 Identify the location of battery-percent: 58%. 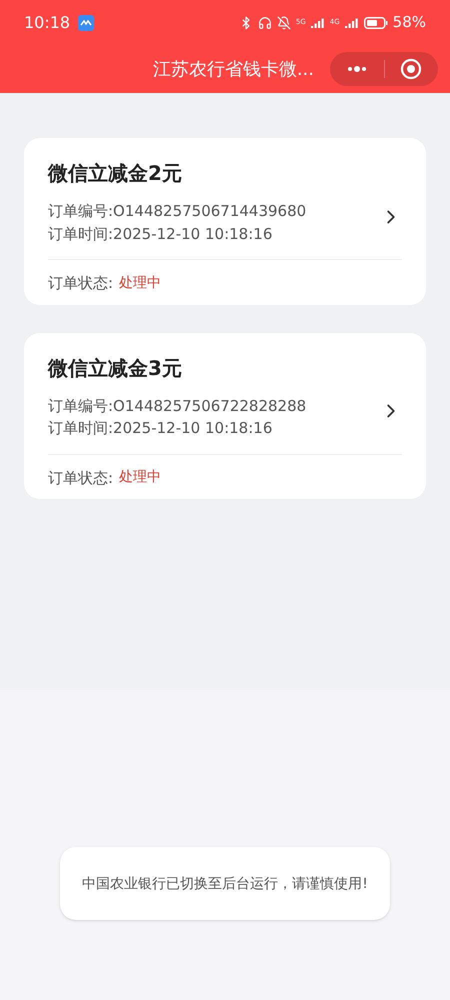
(409, 23).